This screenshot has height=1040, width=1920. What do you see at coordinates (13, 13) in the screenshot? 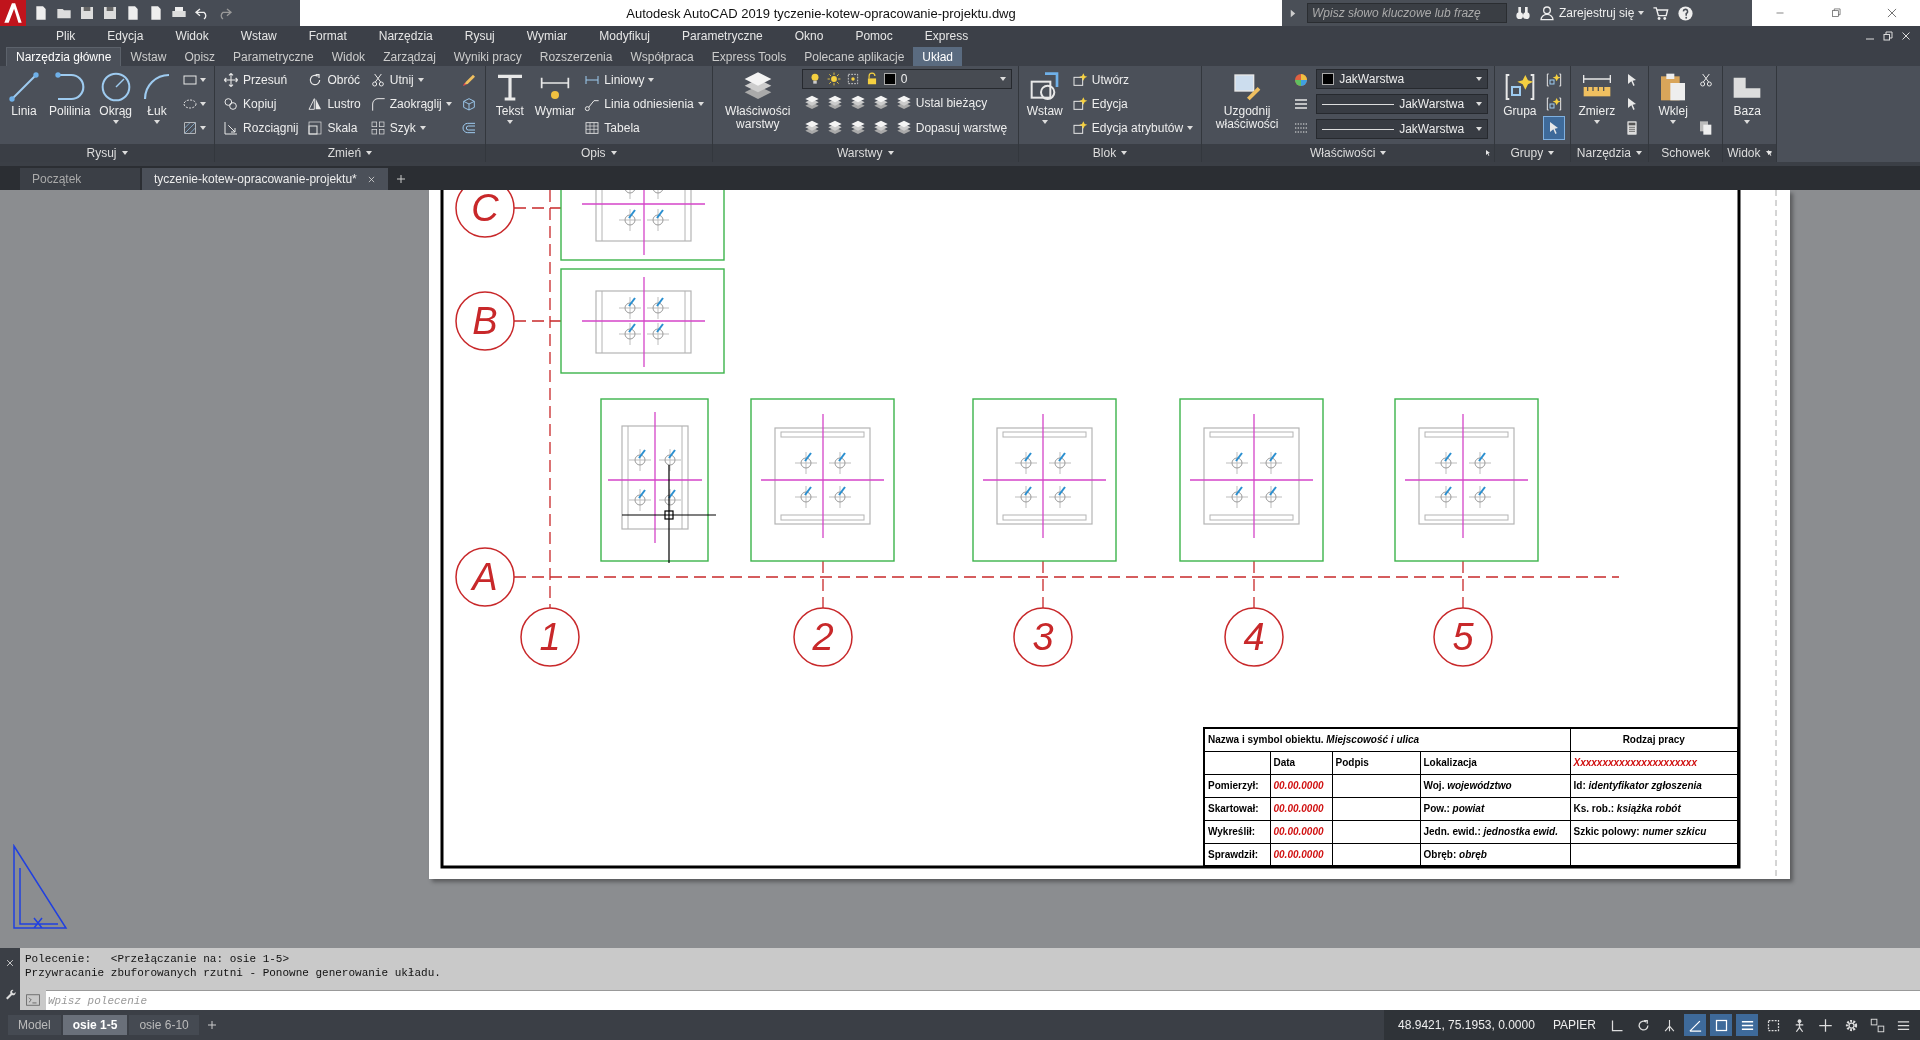
I see `app-logo-icon` at bounding box center [13, 13].